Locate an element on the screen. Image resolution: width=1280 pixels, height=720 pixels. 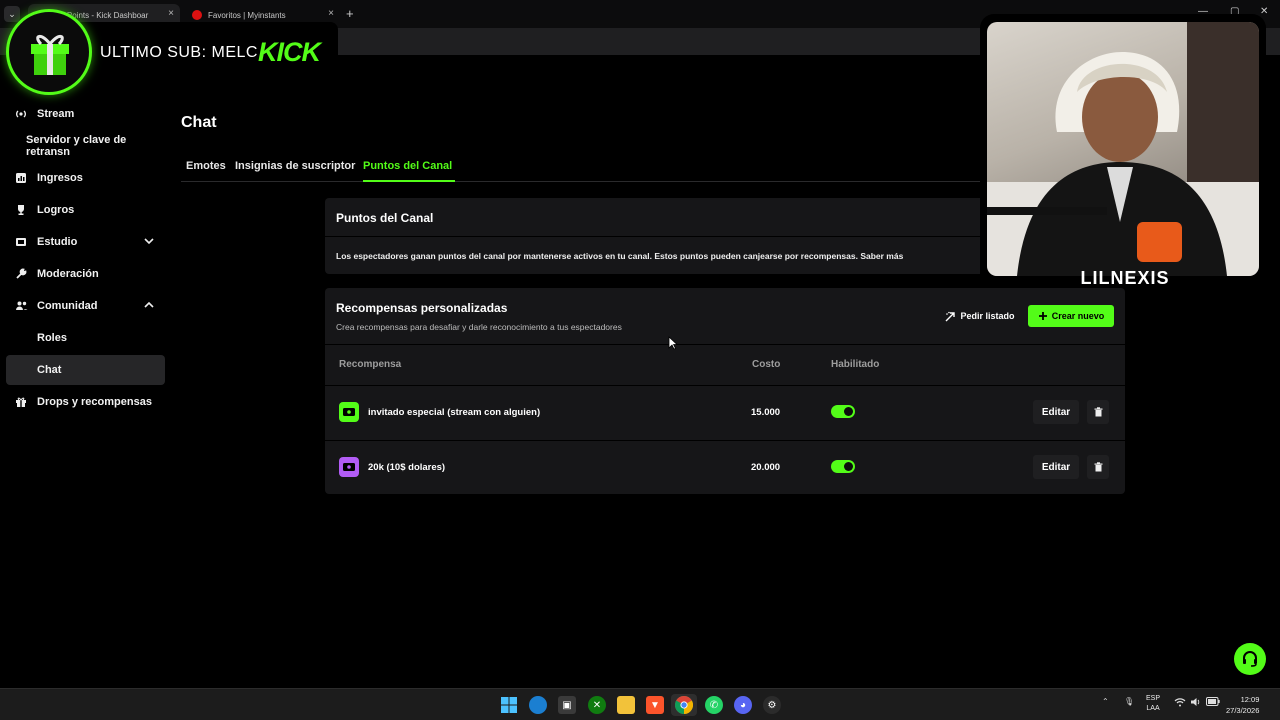
brave-icon: ▼ is located at coordinates (655, 705).